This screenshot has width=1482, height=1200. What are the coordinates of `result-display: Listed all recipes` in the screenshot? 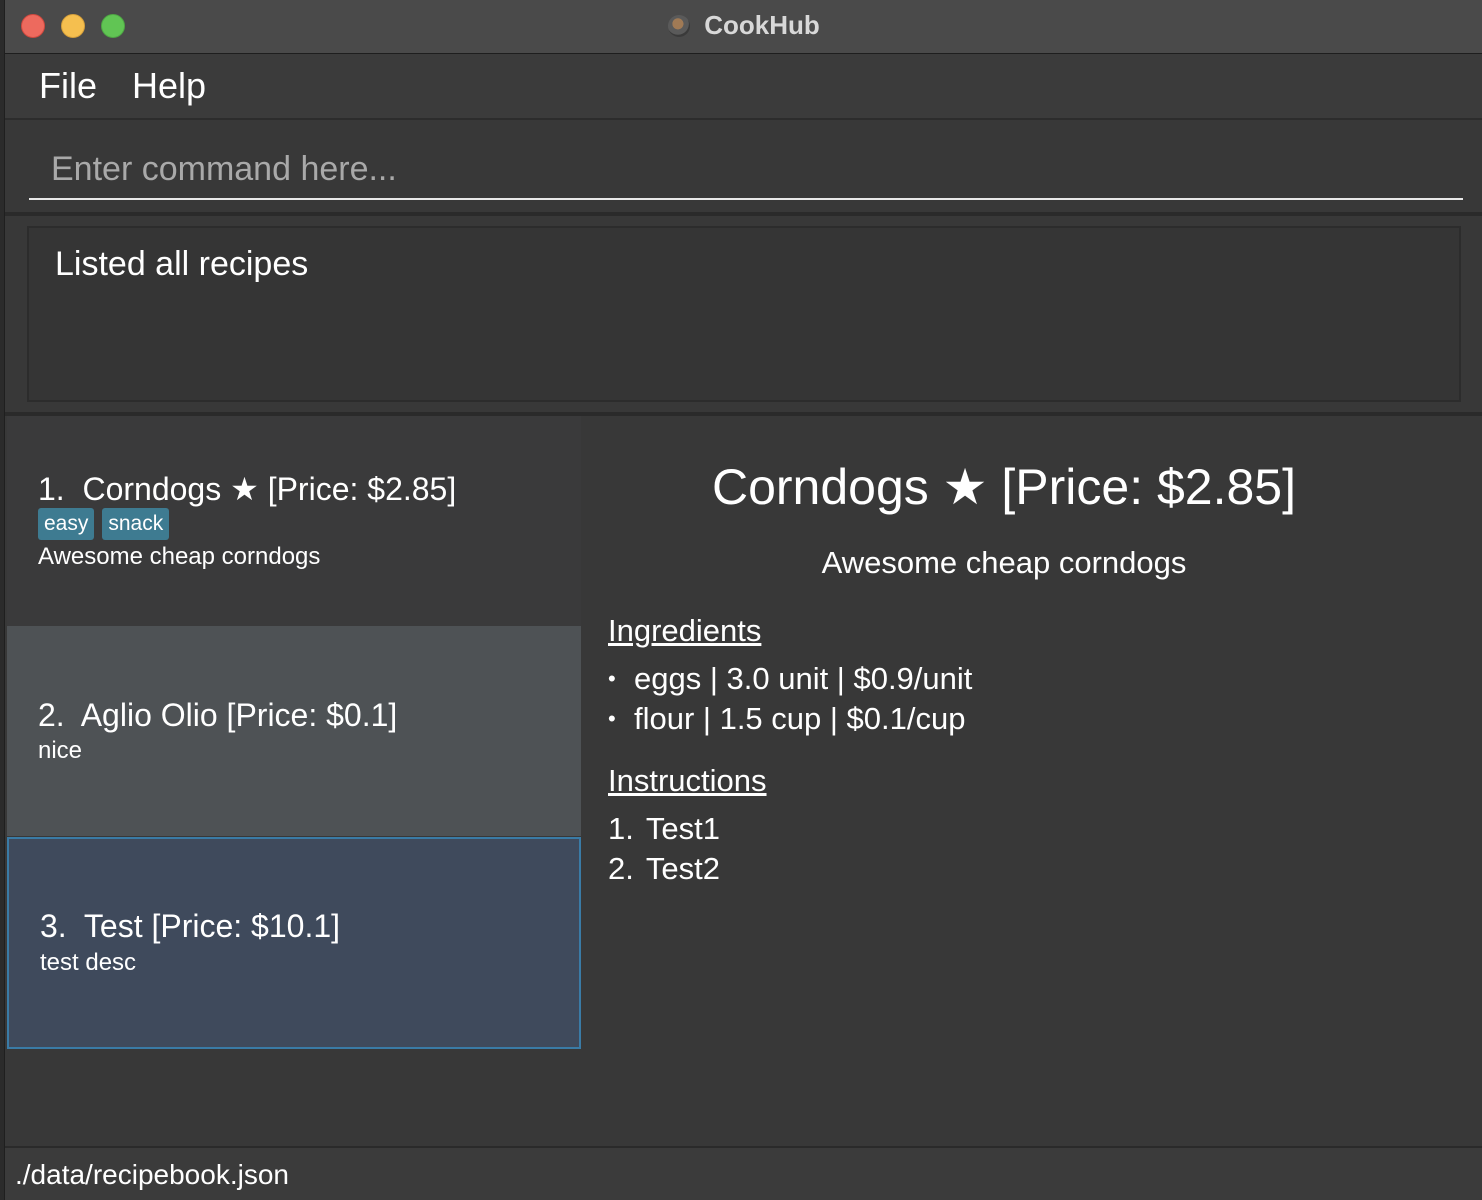 It's located at (744, 314).